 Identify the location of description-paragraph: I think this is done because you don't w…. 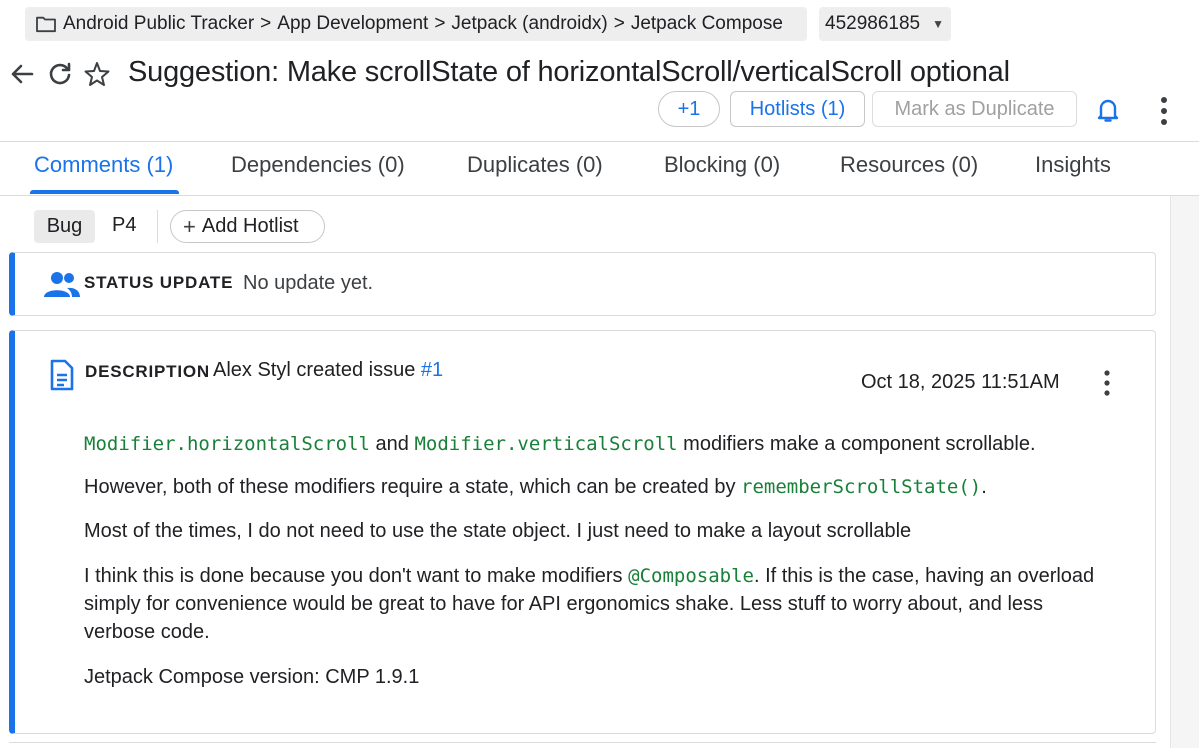
(594, 604).